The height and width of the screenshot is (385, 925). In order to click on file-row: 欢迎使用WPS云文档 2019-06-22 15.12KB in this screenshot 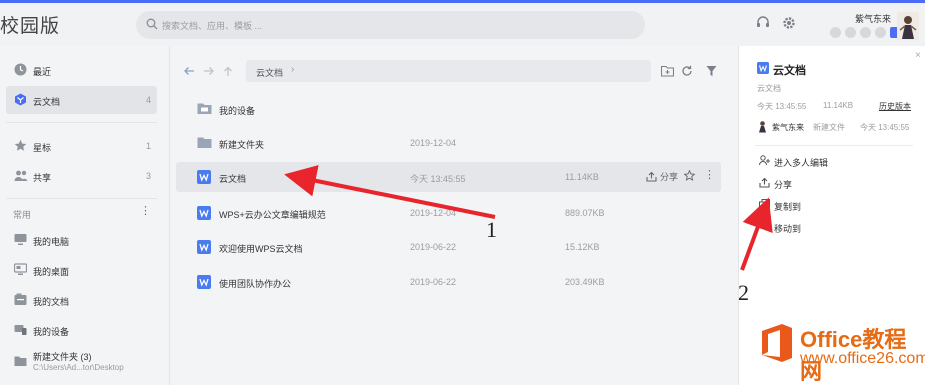, I will do `click(448, 247)`.